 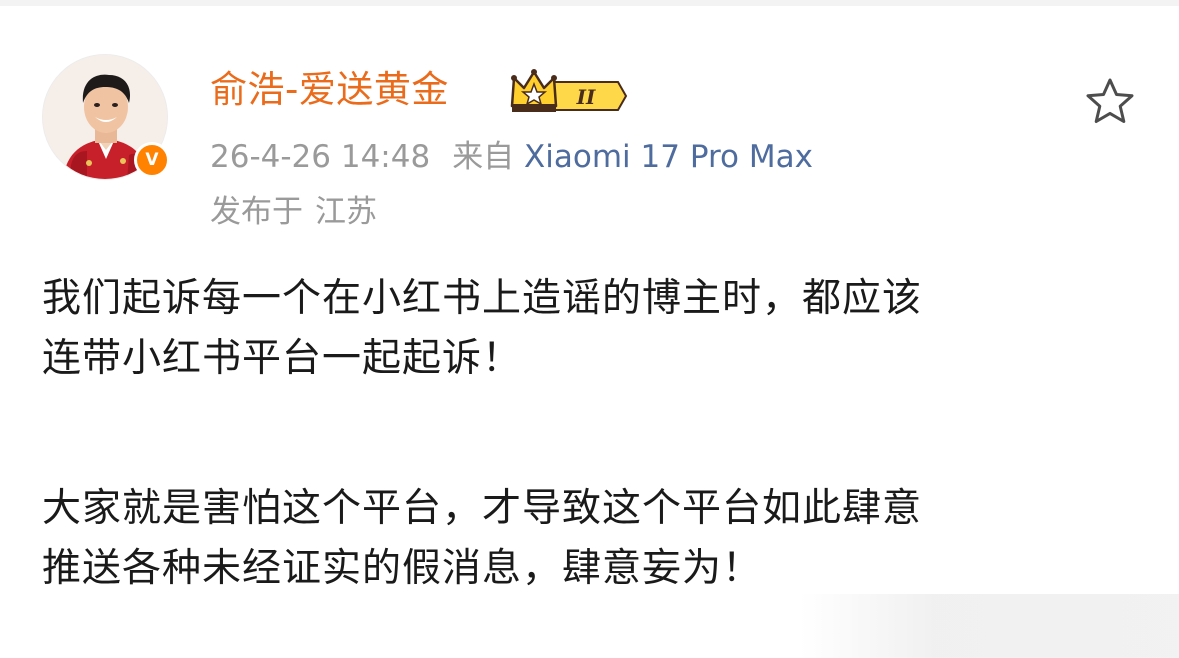 I want to click on source-prefix: 来自, so click(x=483, y=157).